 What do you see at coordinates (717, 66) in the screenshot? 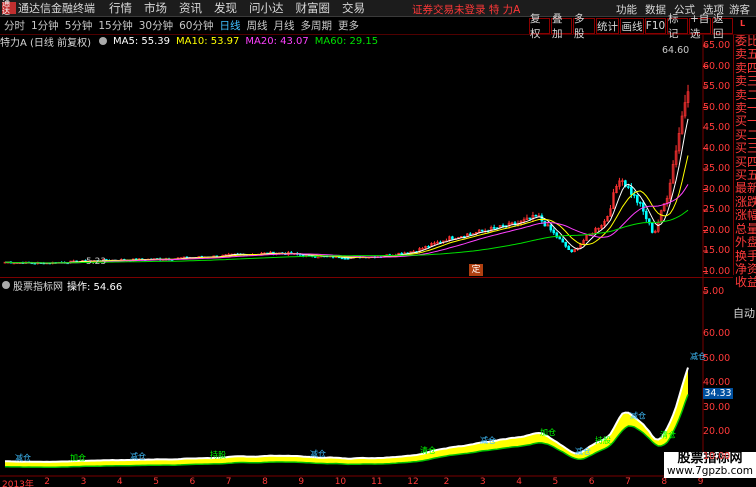
I see `price-tick: 60.00` at bounding box center [717, 66].